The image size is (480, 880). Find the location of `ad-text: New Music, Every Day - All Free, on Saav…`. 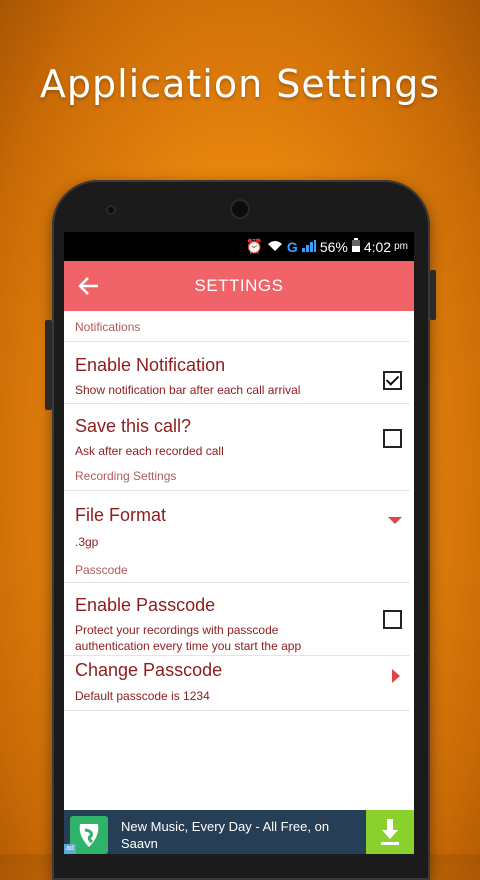

ad-text: New Music, Every Day - All Free, on Saav… is located at coordinates (236, 835).